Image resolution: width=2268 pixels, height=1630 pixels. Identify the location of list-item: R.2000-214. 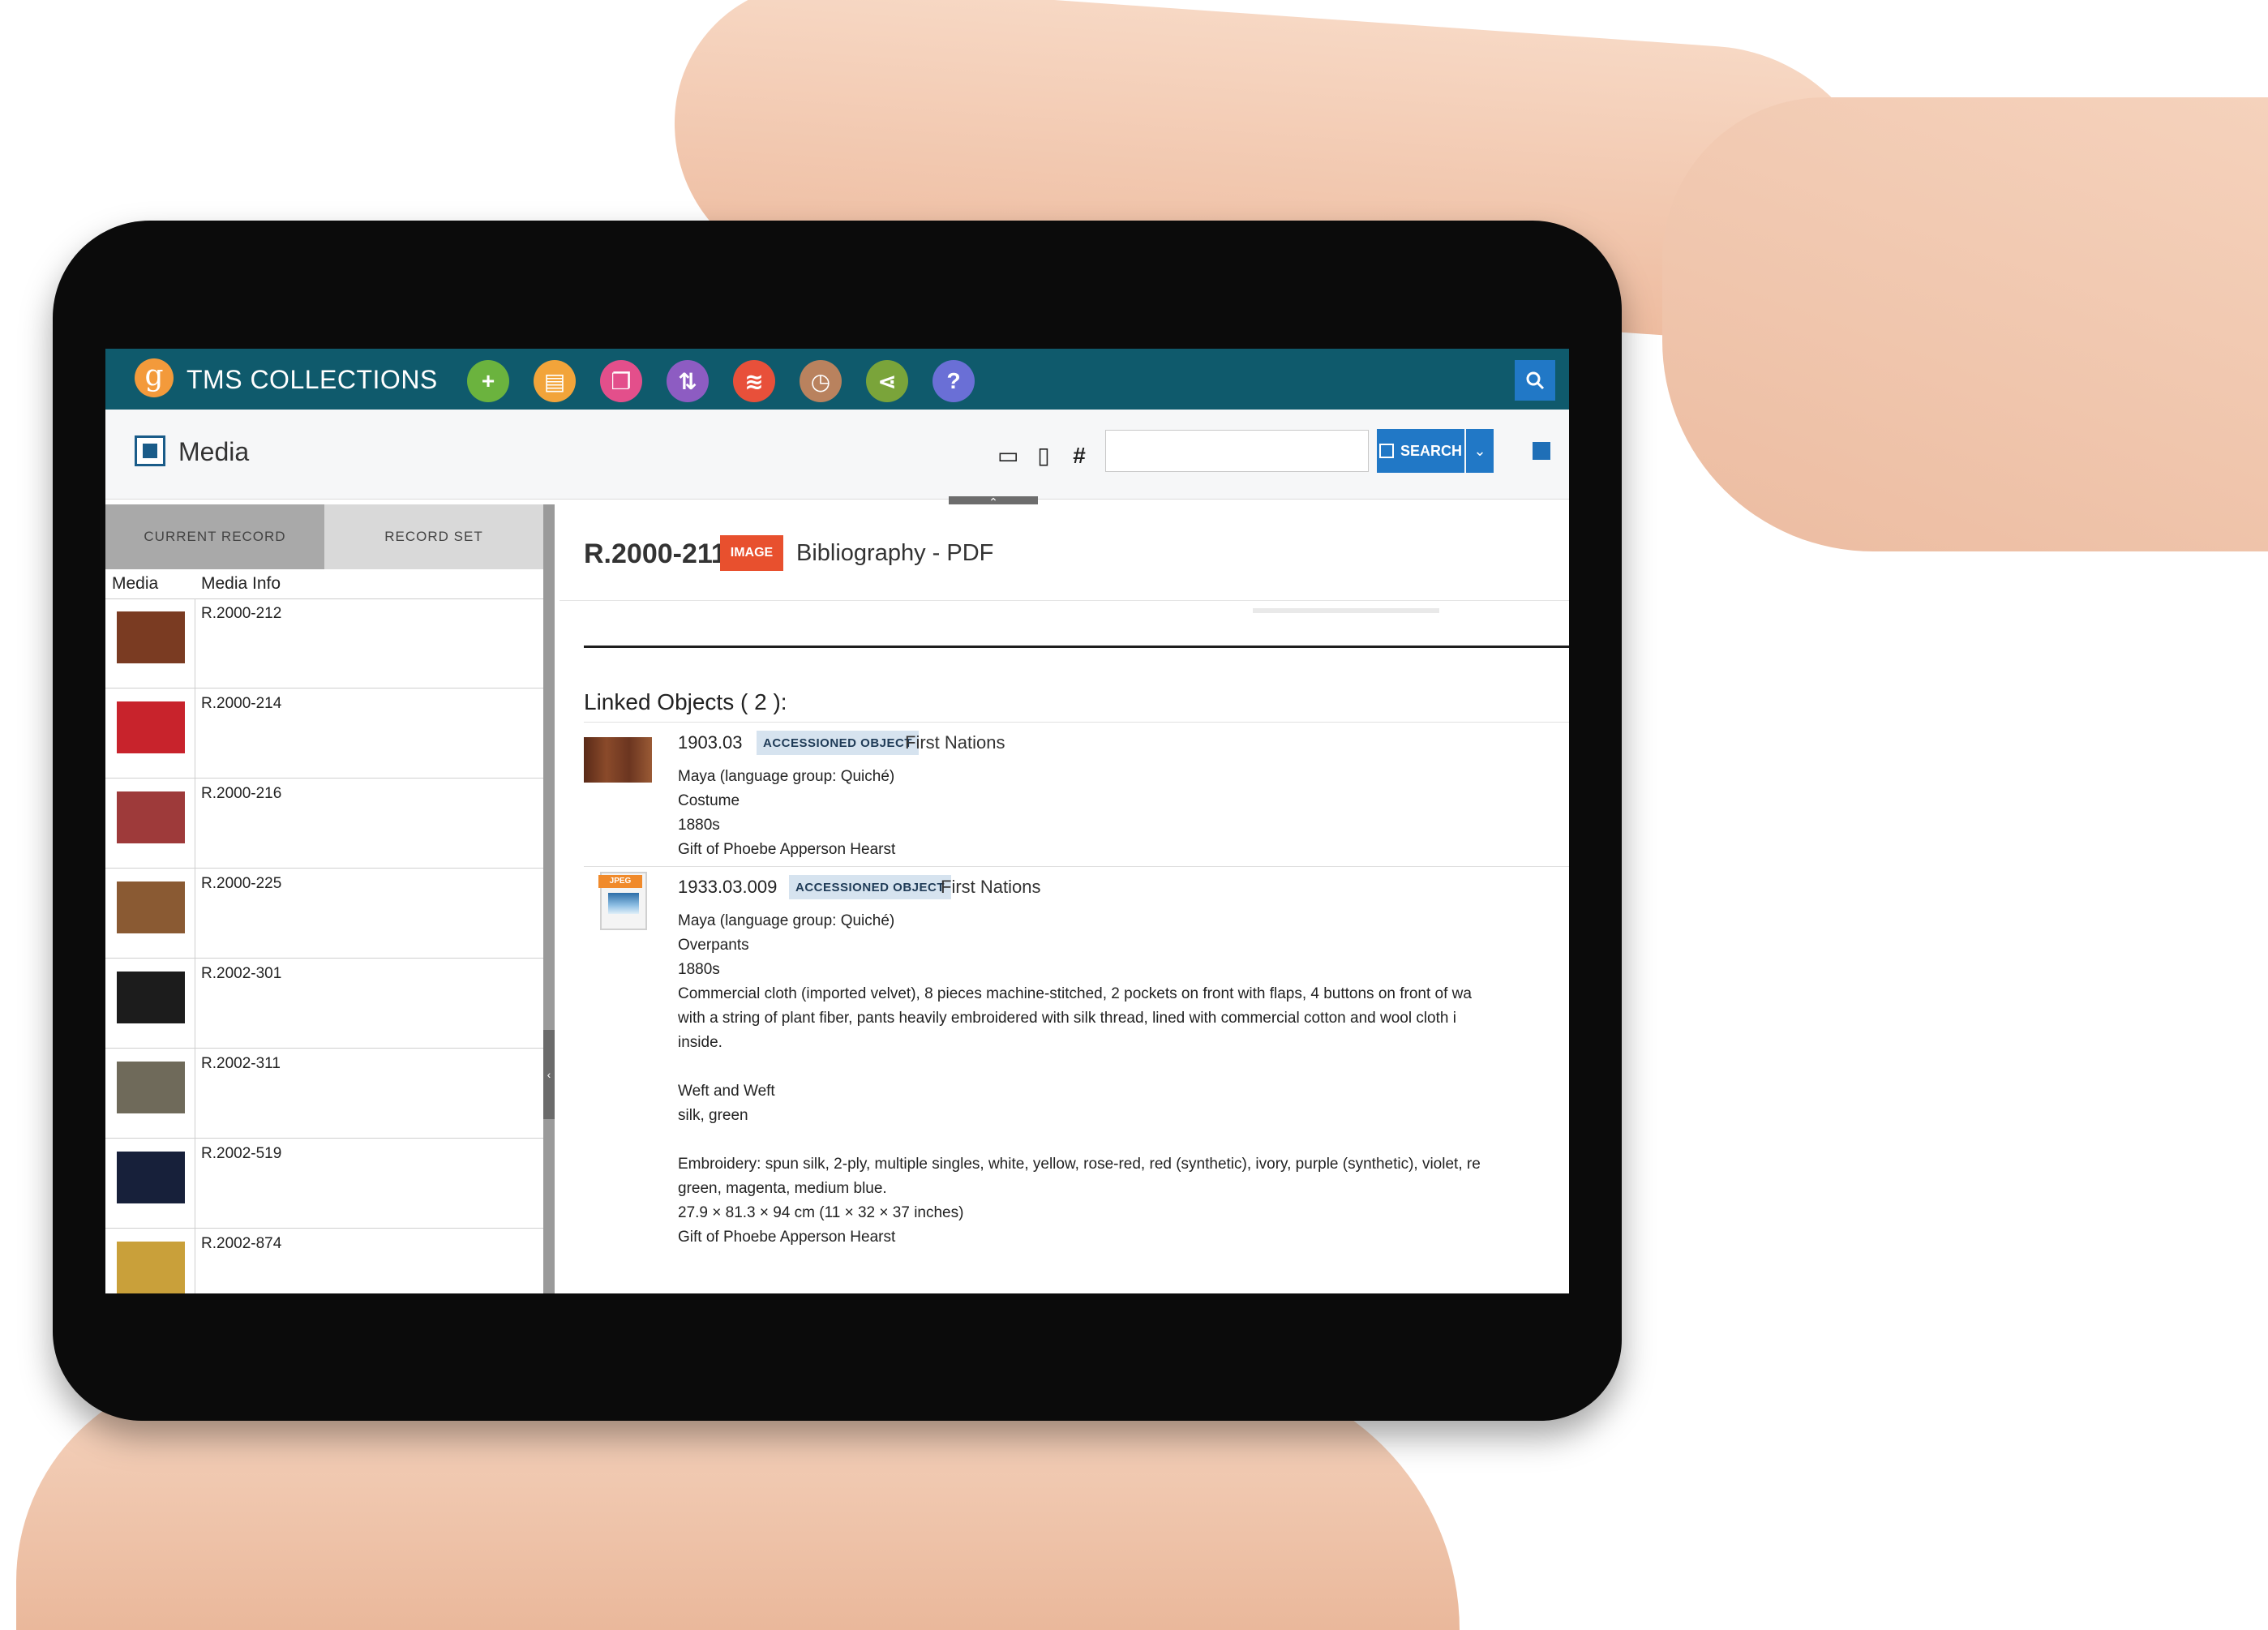
(324, 733).